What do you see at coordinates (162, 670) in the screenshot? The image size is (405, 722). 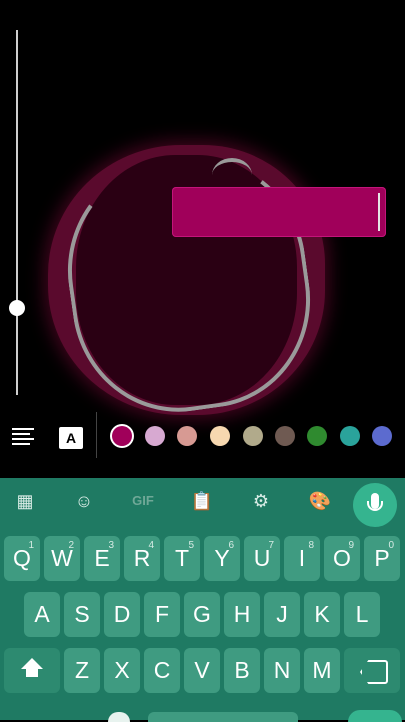 I see `key-c: C` at bounding box center [162, 670].